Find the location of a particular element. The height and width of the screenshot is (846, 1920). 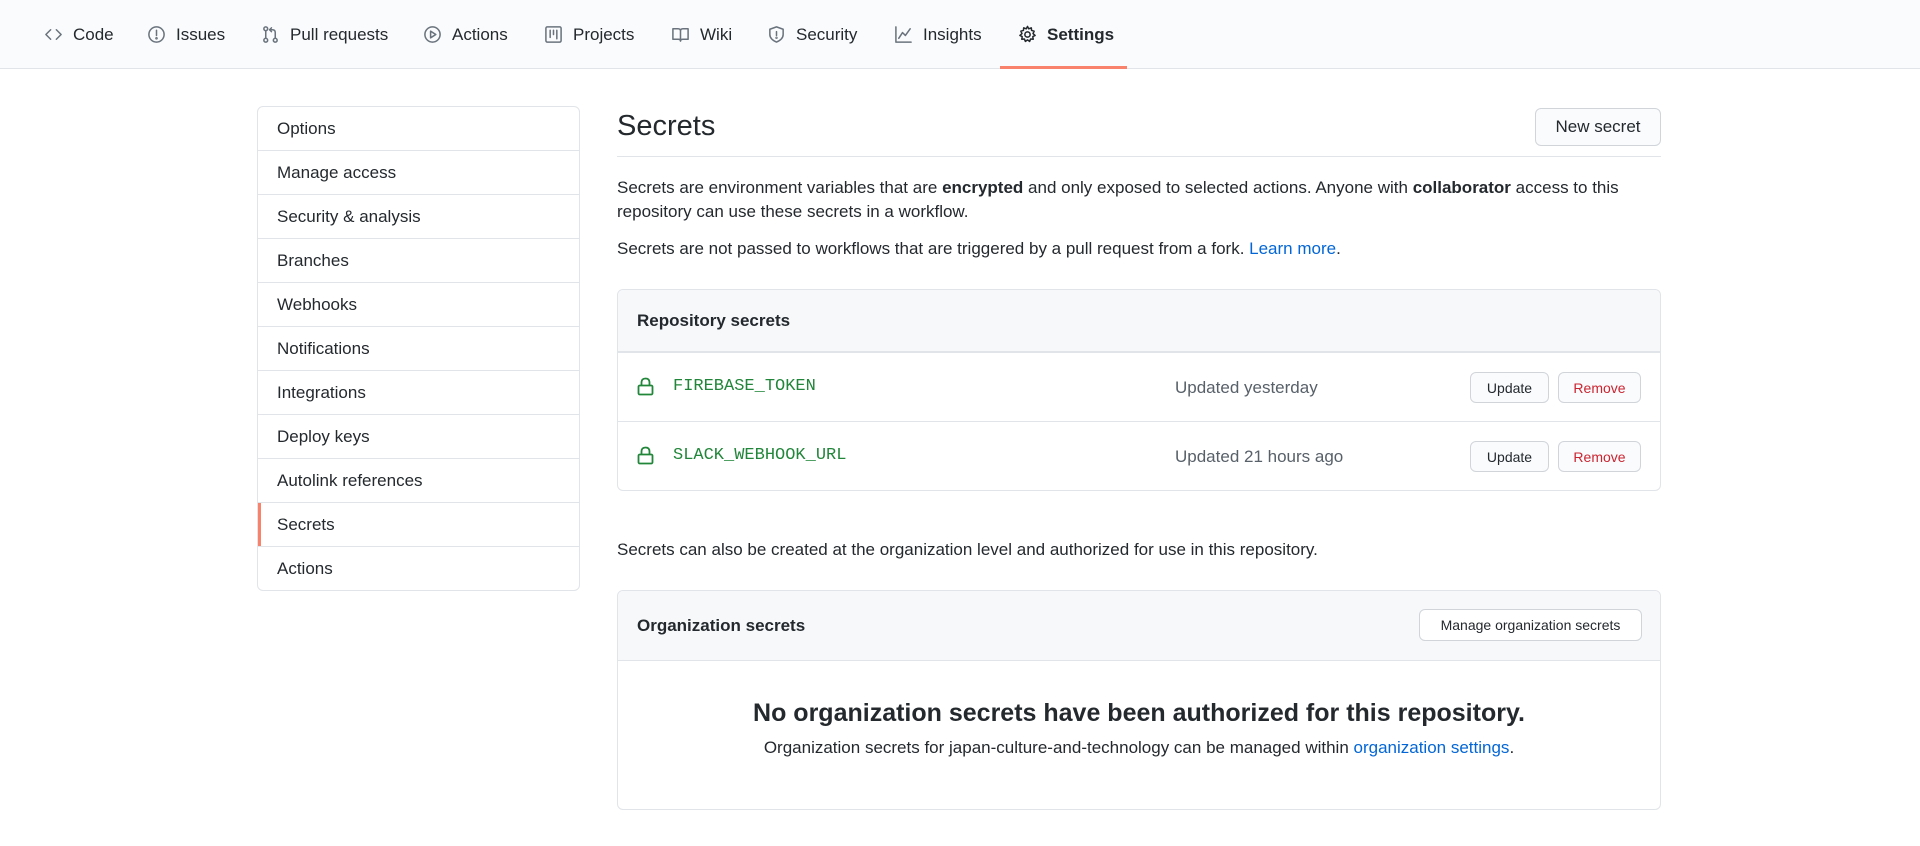

tab-projects: Projects is located at coordinates (589, 34).